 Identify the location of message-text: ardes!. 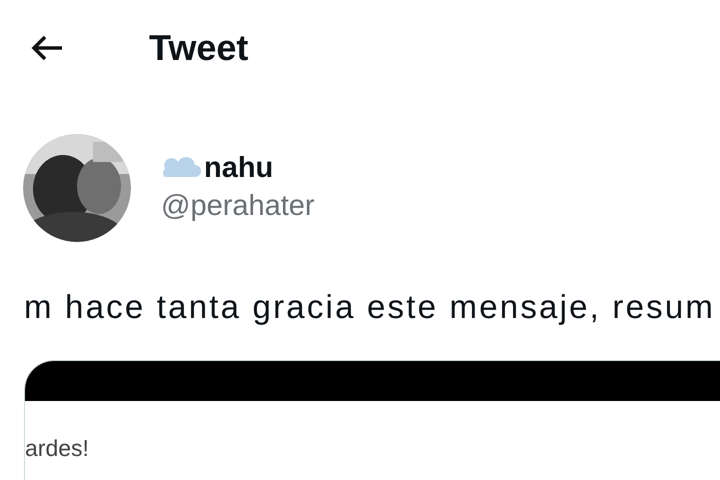
(57, 447).